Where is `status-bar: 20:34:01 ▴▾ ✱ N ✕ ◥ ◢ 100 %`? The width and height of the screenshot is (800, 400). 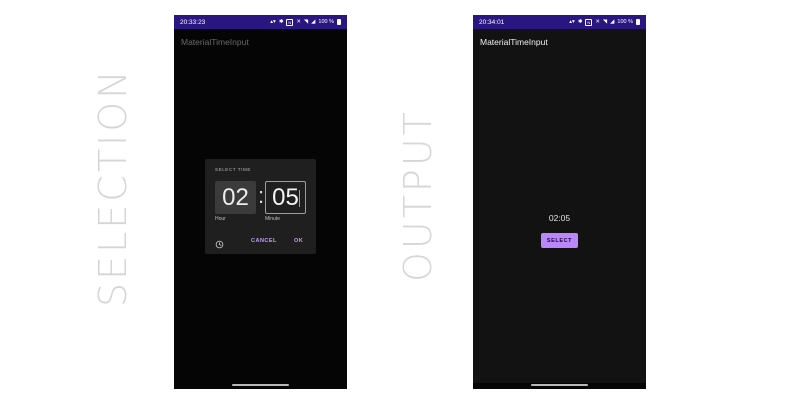
status-bar: 20:34:01 ▴▾ ✱ N ✕ ◥ ◢ 100 % is located at coordinates (559, 22).